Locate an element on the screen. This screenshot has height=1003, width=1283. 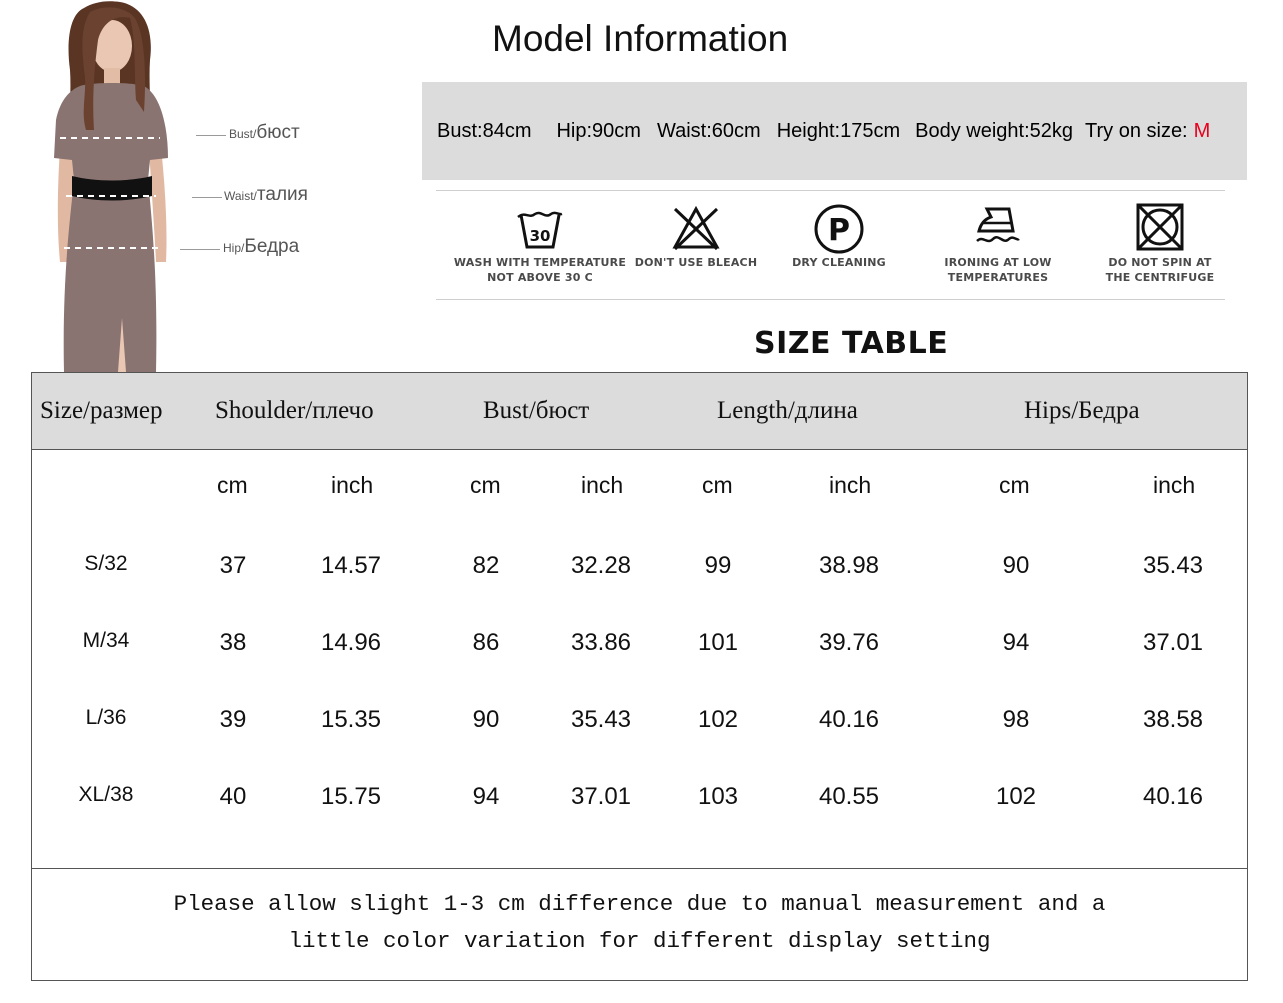
cell-bust-inch: 33.86 is located at coordinates (601, 642).